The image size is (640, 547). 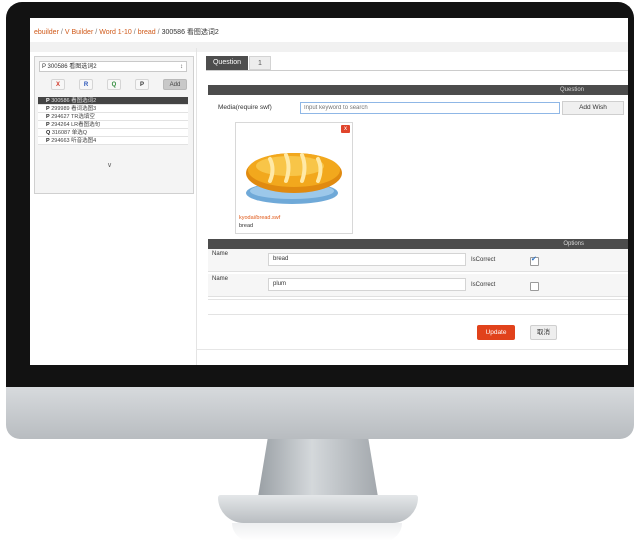 I want to click on question-selector: P 300586 看图选词2 ↕, so click(x=113, y=66).